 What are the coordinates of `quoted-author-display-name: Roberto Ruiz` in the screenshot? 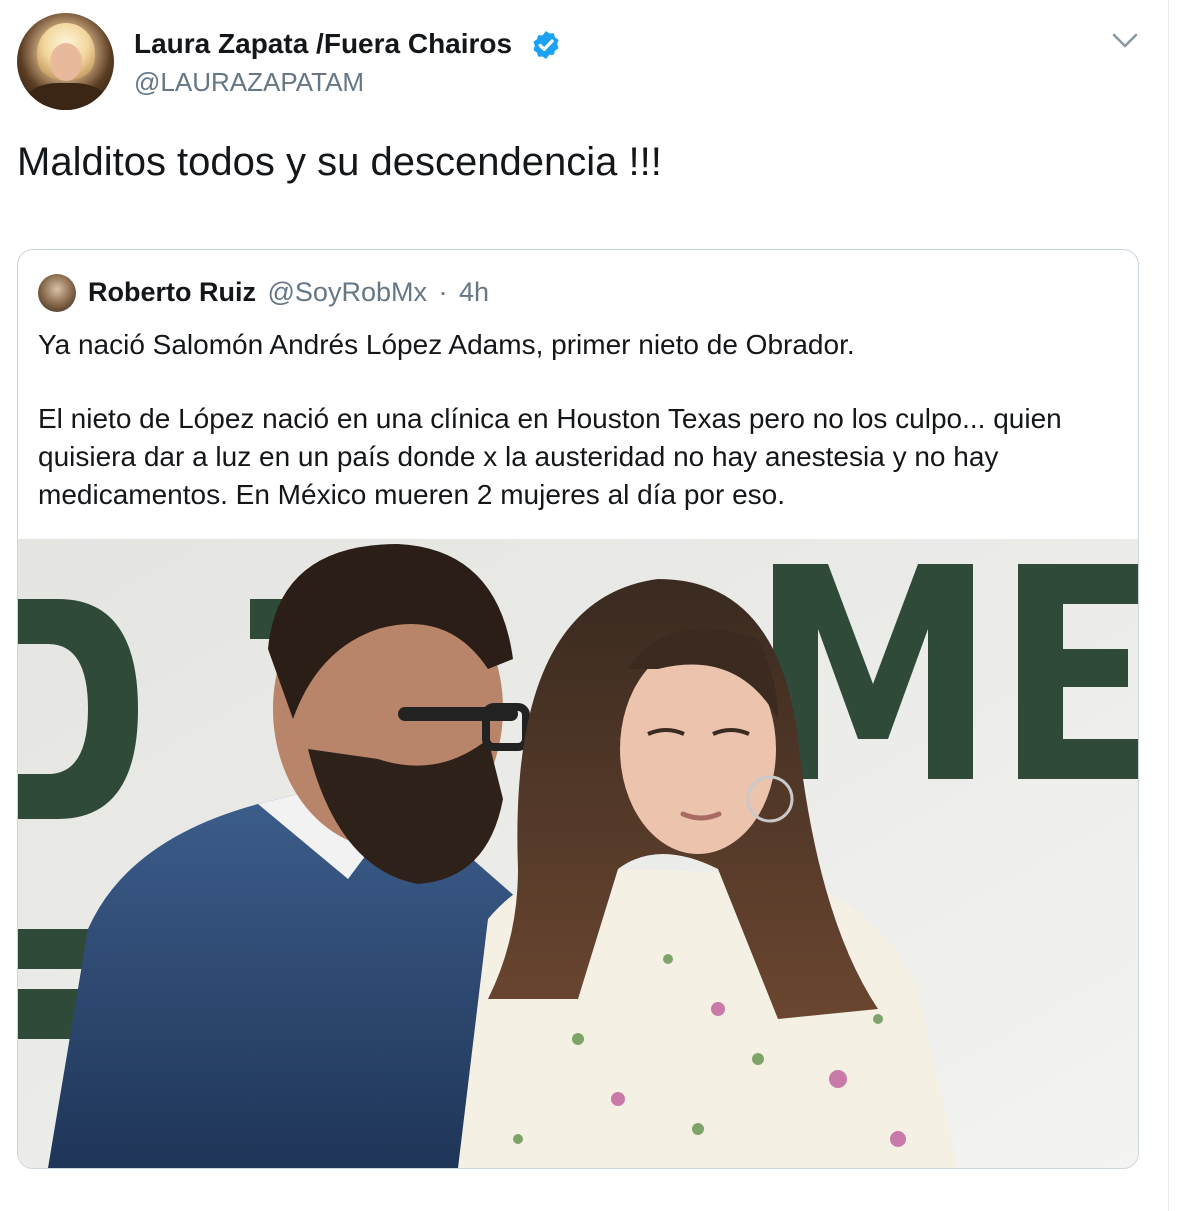 It's located at (172, 292).